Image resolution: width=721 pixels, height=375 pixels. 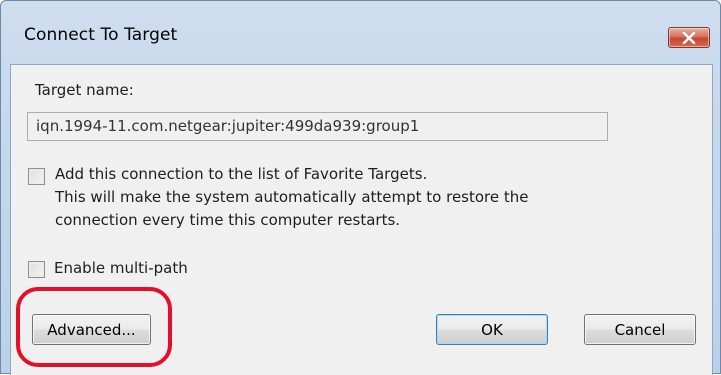 What do you see at coordinates (101, 35) in the screenshot?
I see `dialog-title: Connect To Target` at bounding box center [101, 35].